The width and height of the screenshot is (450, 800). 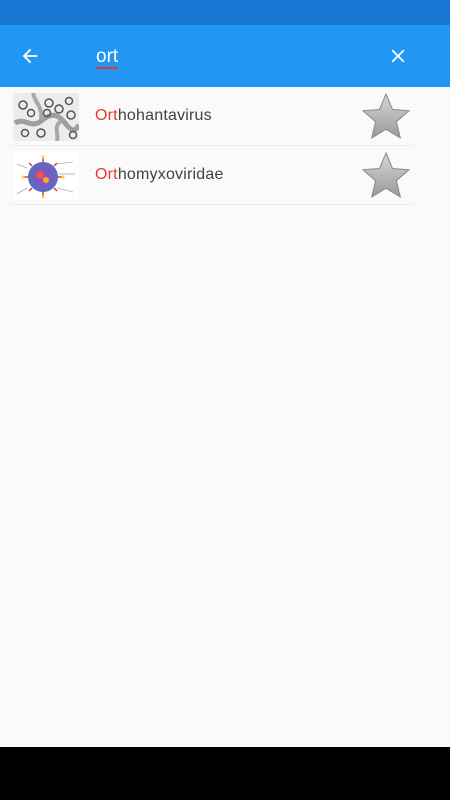 I want to click on list-item: Orthomyxoviridae, so click(x=212, y=176).